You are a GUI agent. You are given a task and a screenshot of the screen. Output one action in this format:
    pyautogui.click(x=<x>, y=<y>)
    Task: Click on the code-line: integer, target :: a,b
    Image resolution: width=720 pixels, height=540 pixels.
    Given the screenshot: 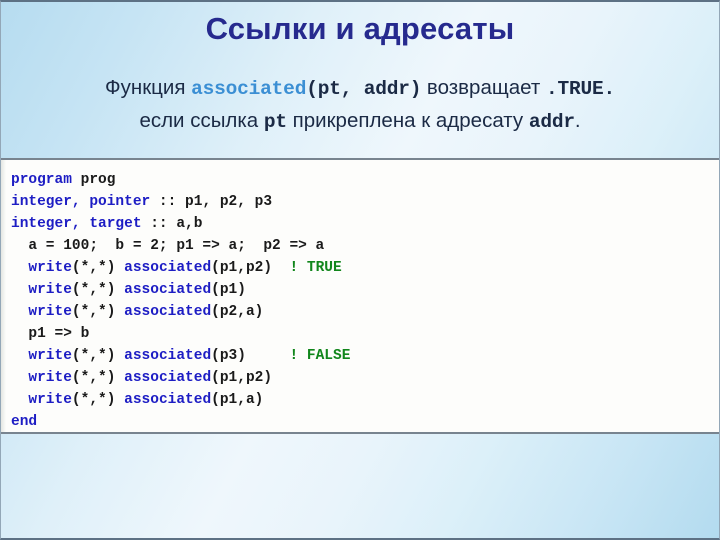 What is the action you would take?
    pyautogui.click(x=106, y=224)
    